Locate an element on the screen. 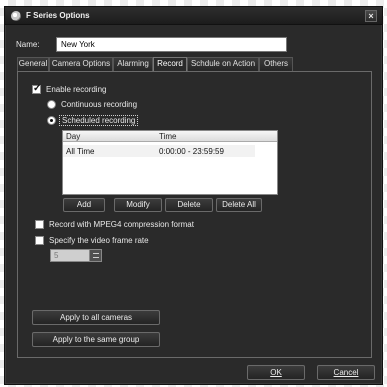 This screenshot has height=387, width=387. apply-same-group-button: Apply to the same group is located at coordinates (96, 339).